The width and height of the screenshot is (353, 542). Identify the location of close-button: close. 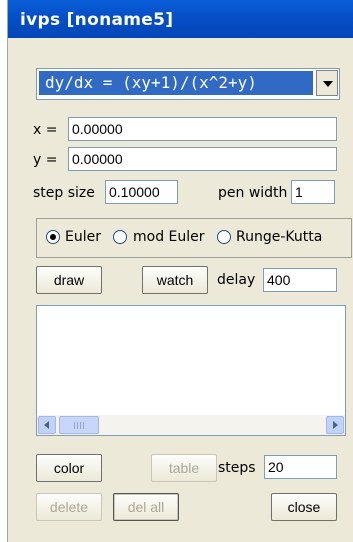
(304, 507).